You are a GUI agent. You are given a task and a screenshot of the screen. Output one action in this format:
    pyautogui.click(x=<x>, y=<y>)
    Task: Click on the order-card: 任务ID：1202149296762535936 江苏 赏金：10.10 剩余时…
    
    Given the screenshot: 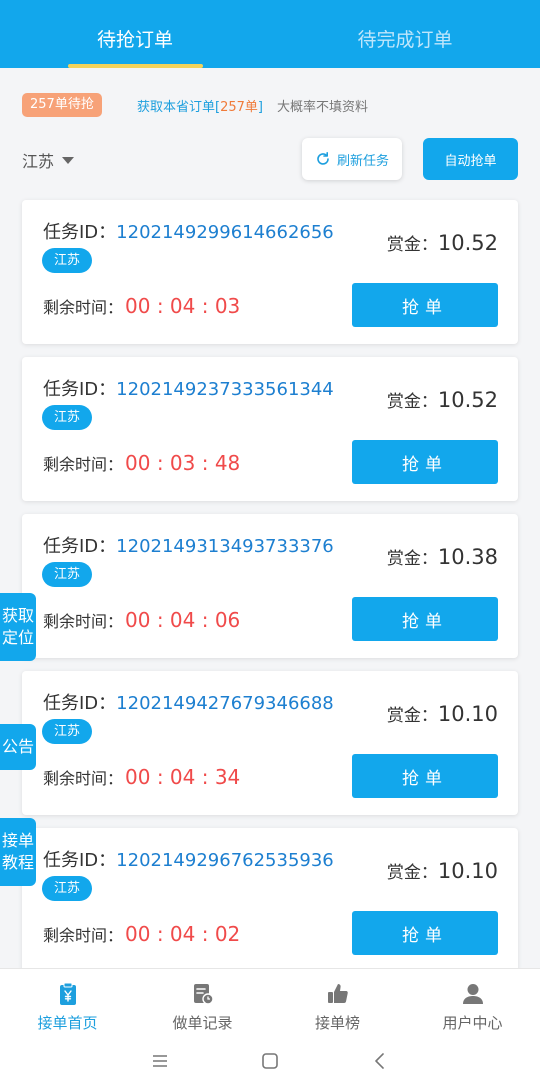 What is the action you would take?
    pyautogui.click(x=270, y=900)
    